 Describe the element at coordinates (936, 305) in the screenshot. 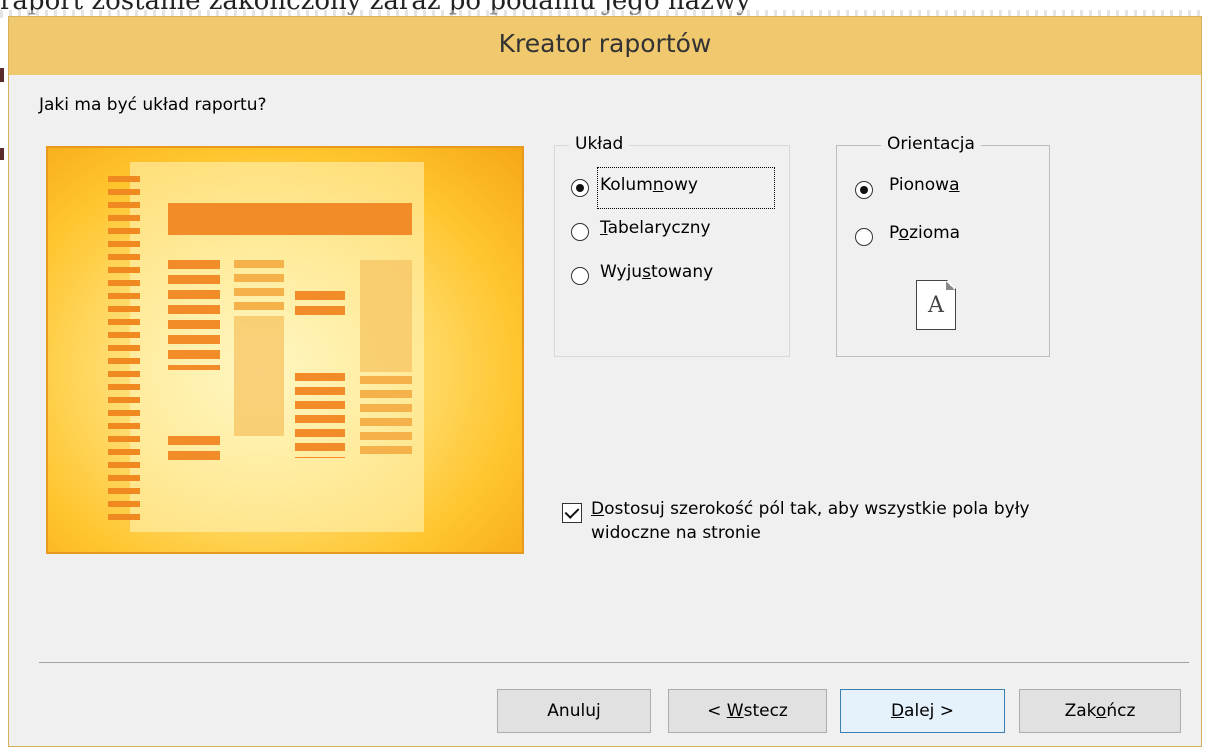

I see `portrait-page-icon: A` at that location.